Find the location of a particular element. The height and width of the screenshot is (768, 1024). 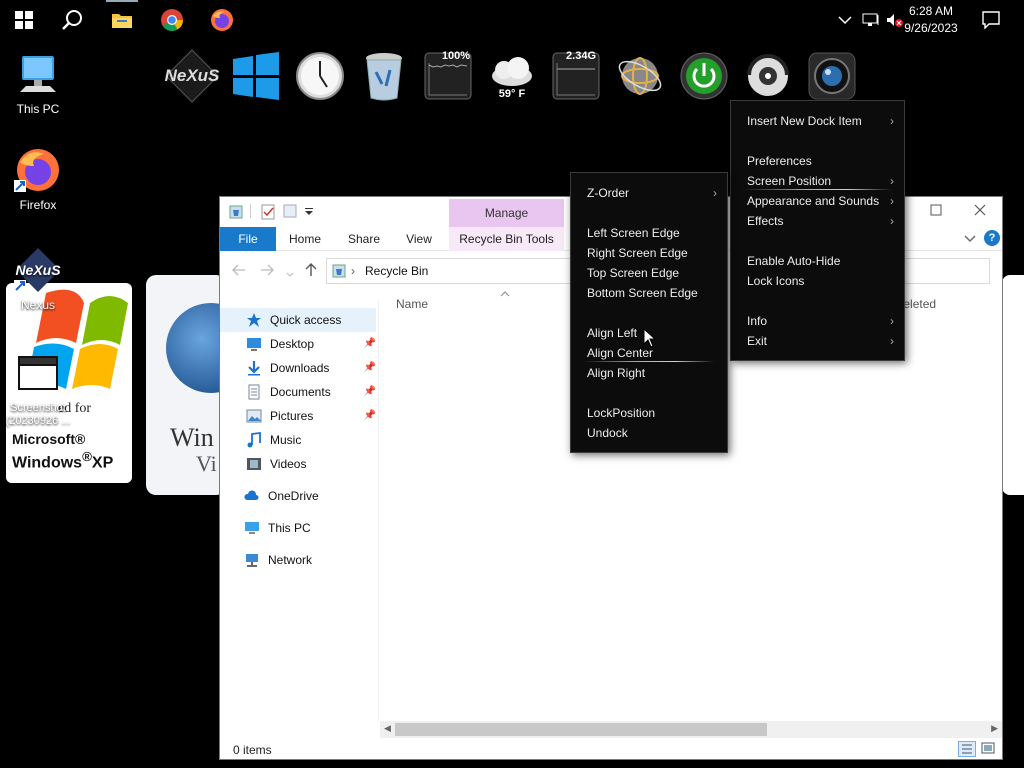

dock-item-start is located at coordinates (256, 76).